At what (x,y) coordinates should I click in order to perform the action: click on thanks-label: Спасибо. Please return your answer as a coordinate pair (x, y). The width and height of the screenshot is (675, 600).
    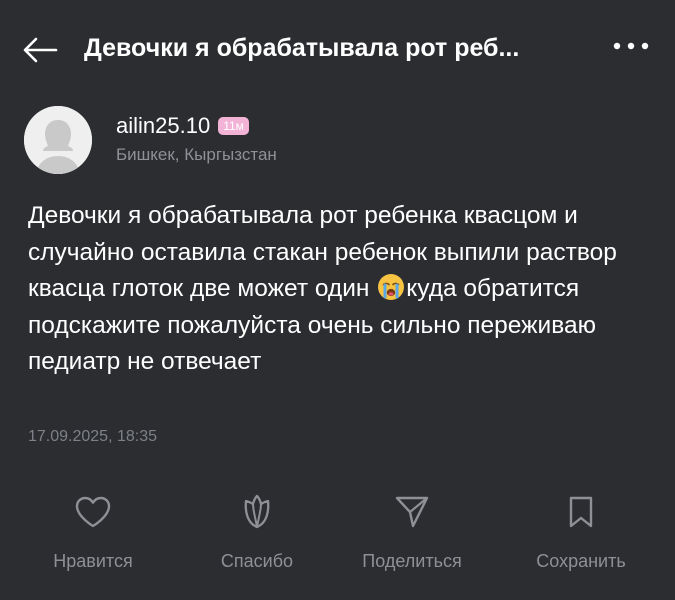
    Looking at the image, I should click on (257, 561).